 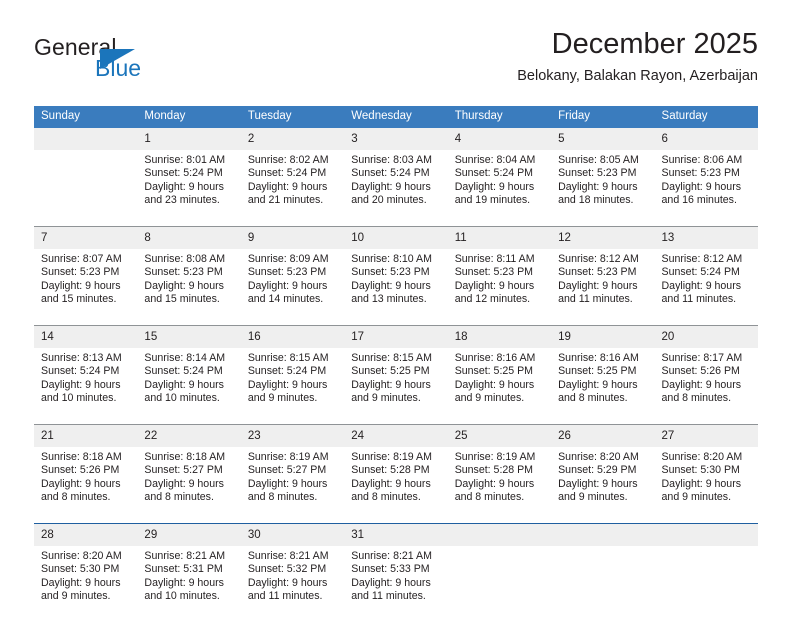 I want to click on day-number-18: 18, so click(x=499, y=337).